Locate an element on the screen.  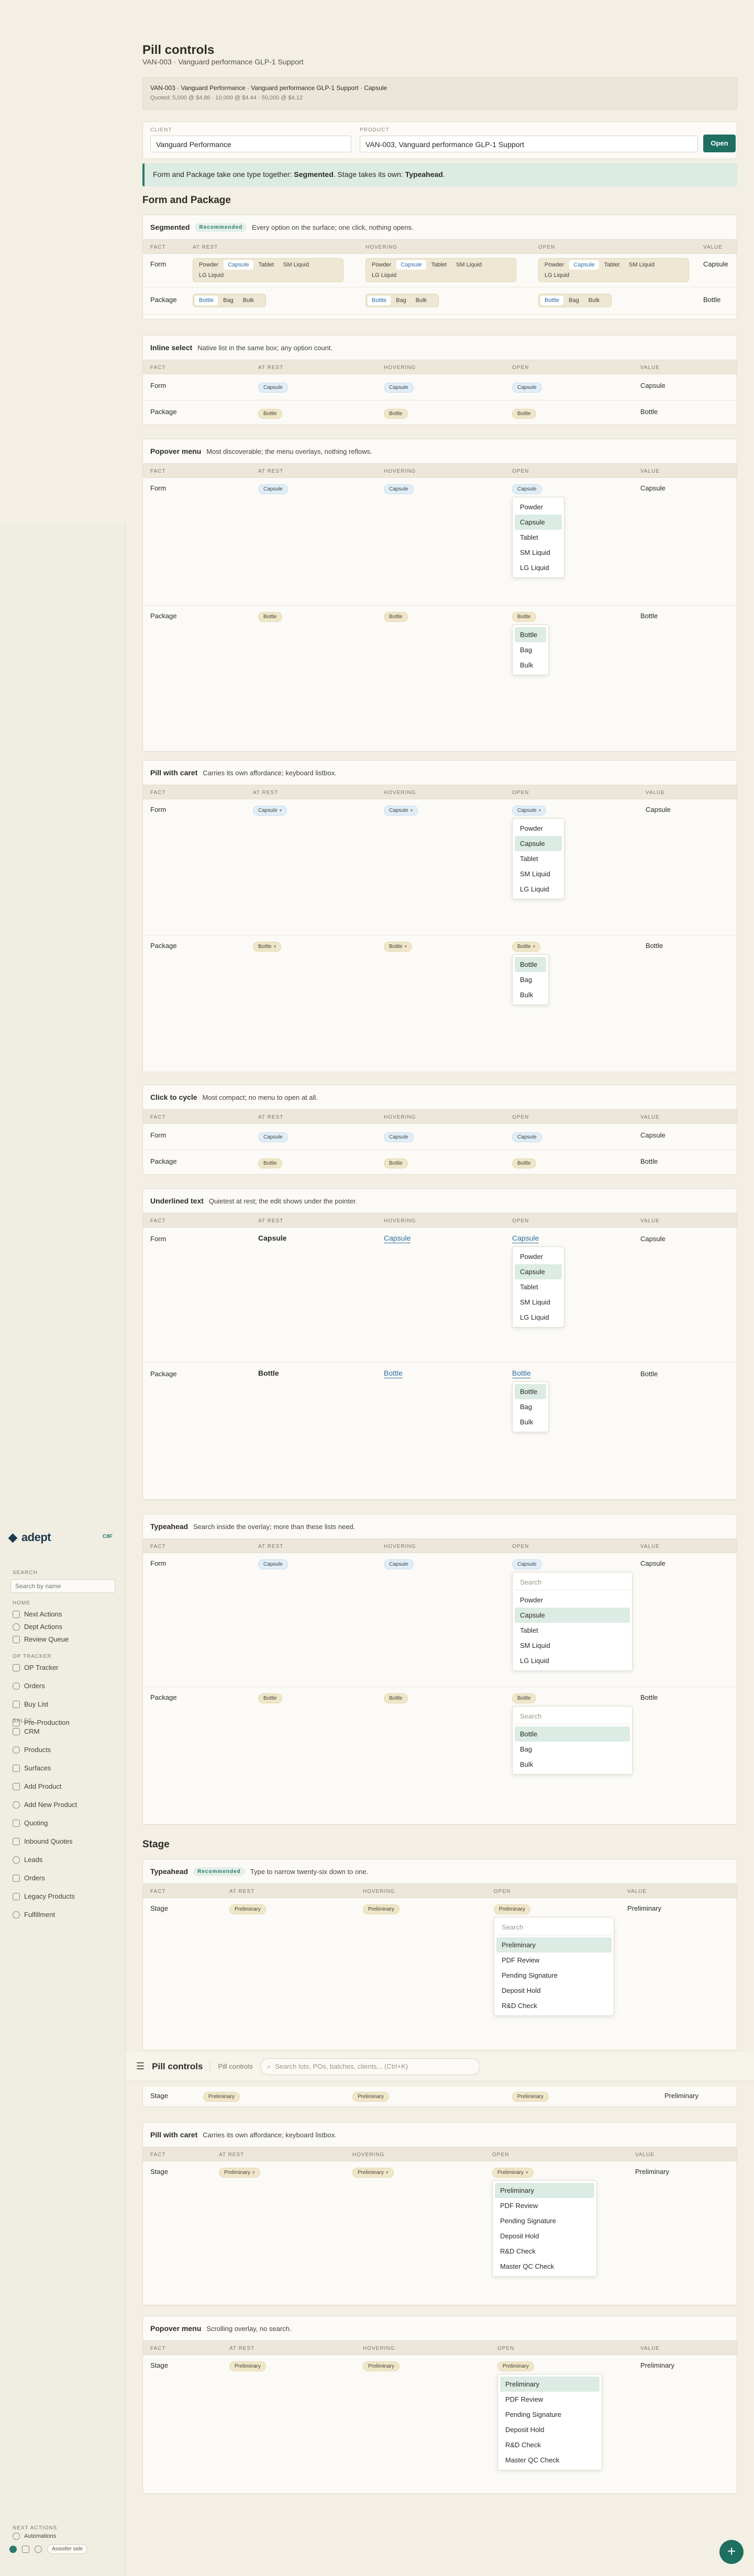
settings-icon is located at coordinates (25, 2549).